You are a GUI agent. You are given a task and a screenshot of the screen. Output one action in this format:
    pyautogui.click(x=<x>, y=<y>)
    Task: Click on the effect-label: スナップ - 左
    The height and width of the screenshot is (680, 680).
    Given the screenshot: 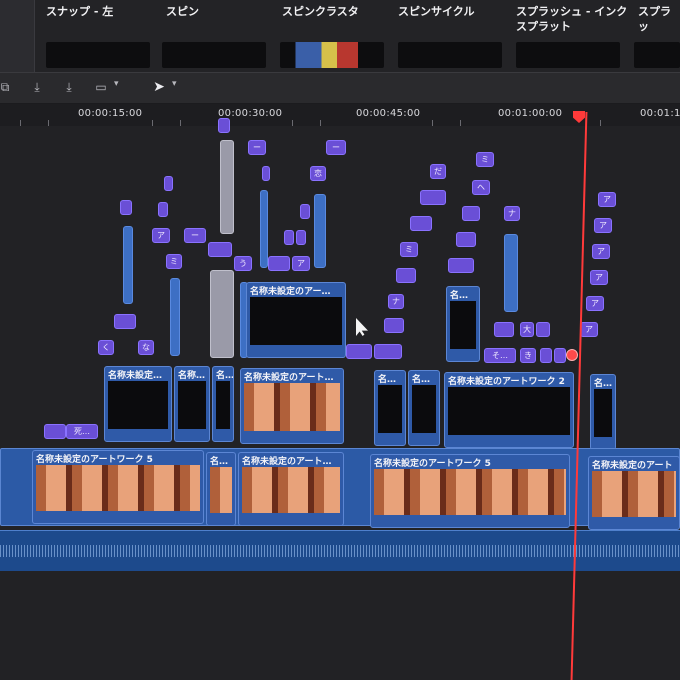 What is the action you would take?
    pyautogui.click(x=80, y=11)
    